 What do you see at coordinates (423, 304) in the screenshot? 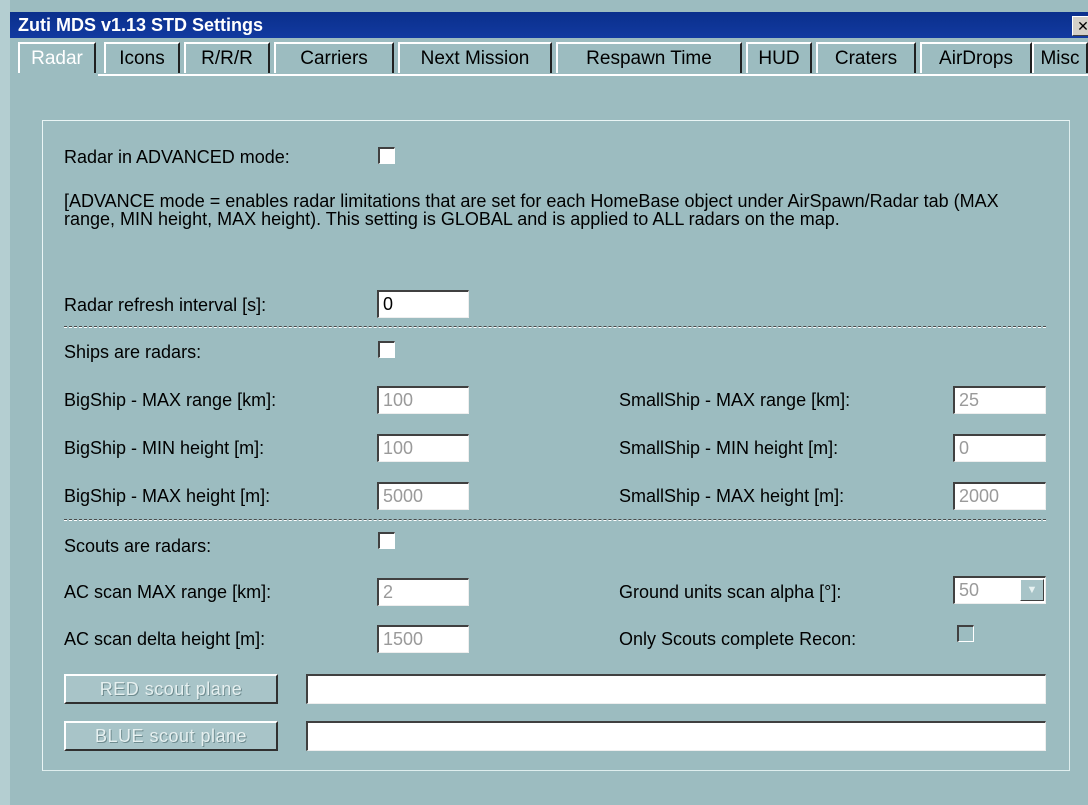
I see `radar-refresh-input: 0` at bounding box center [423, 304].